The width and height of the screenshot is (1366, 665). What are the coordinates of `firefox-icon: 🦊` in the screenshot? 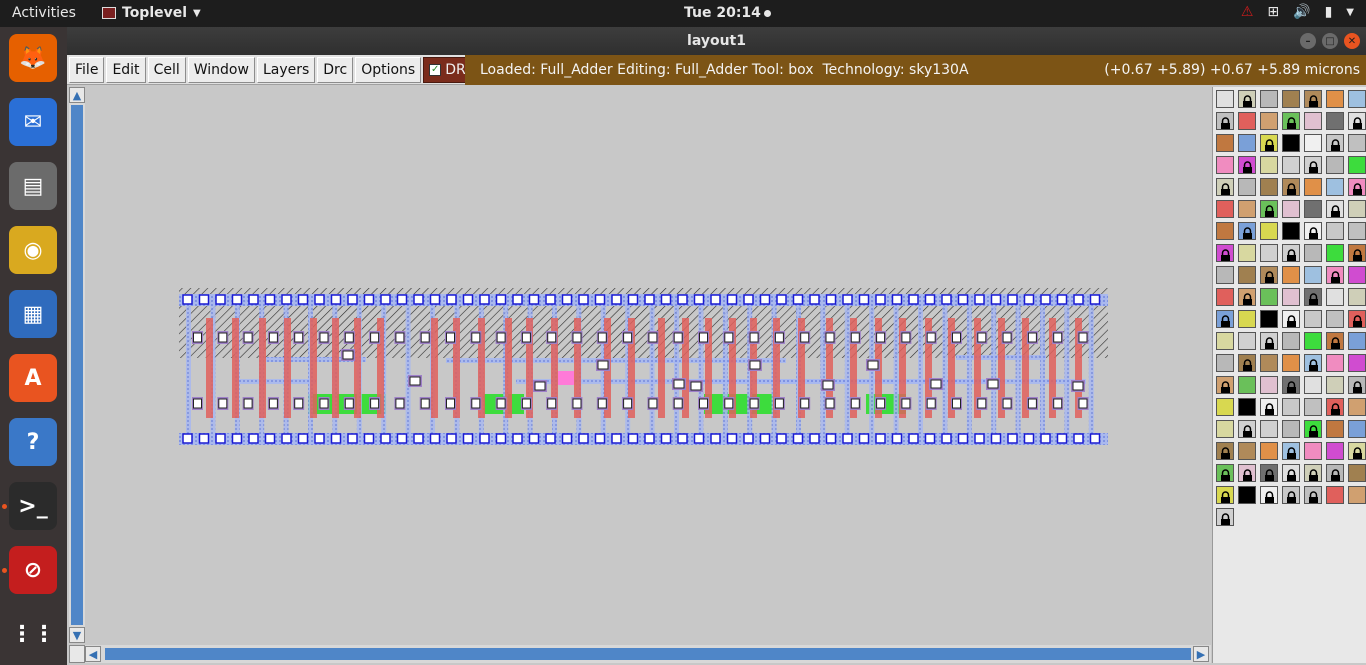 It's located at (33, 58).